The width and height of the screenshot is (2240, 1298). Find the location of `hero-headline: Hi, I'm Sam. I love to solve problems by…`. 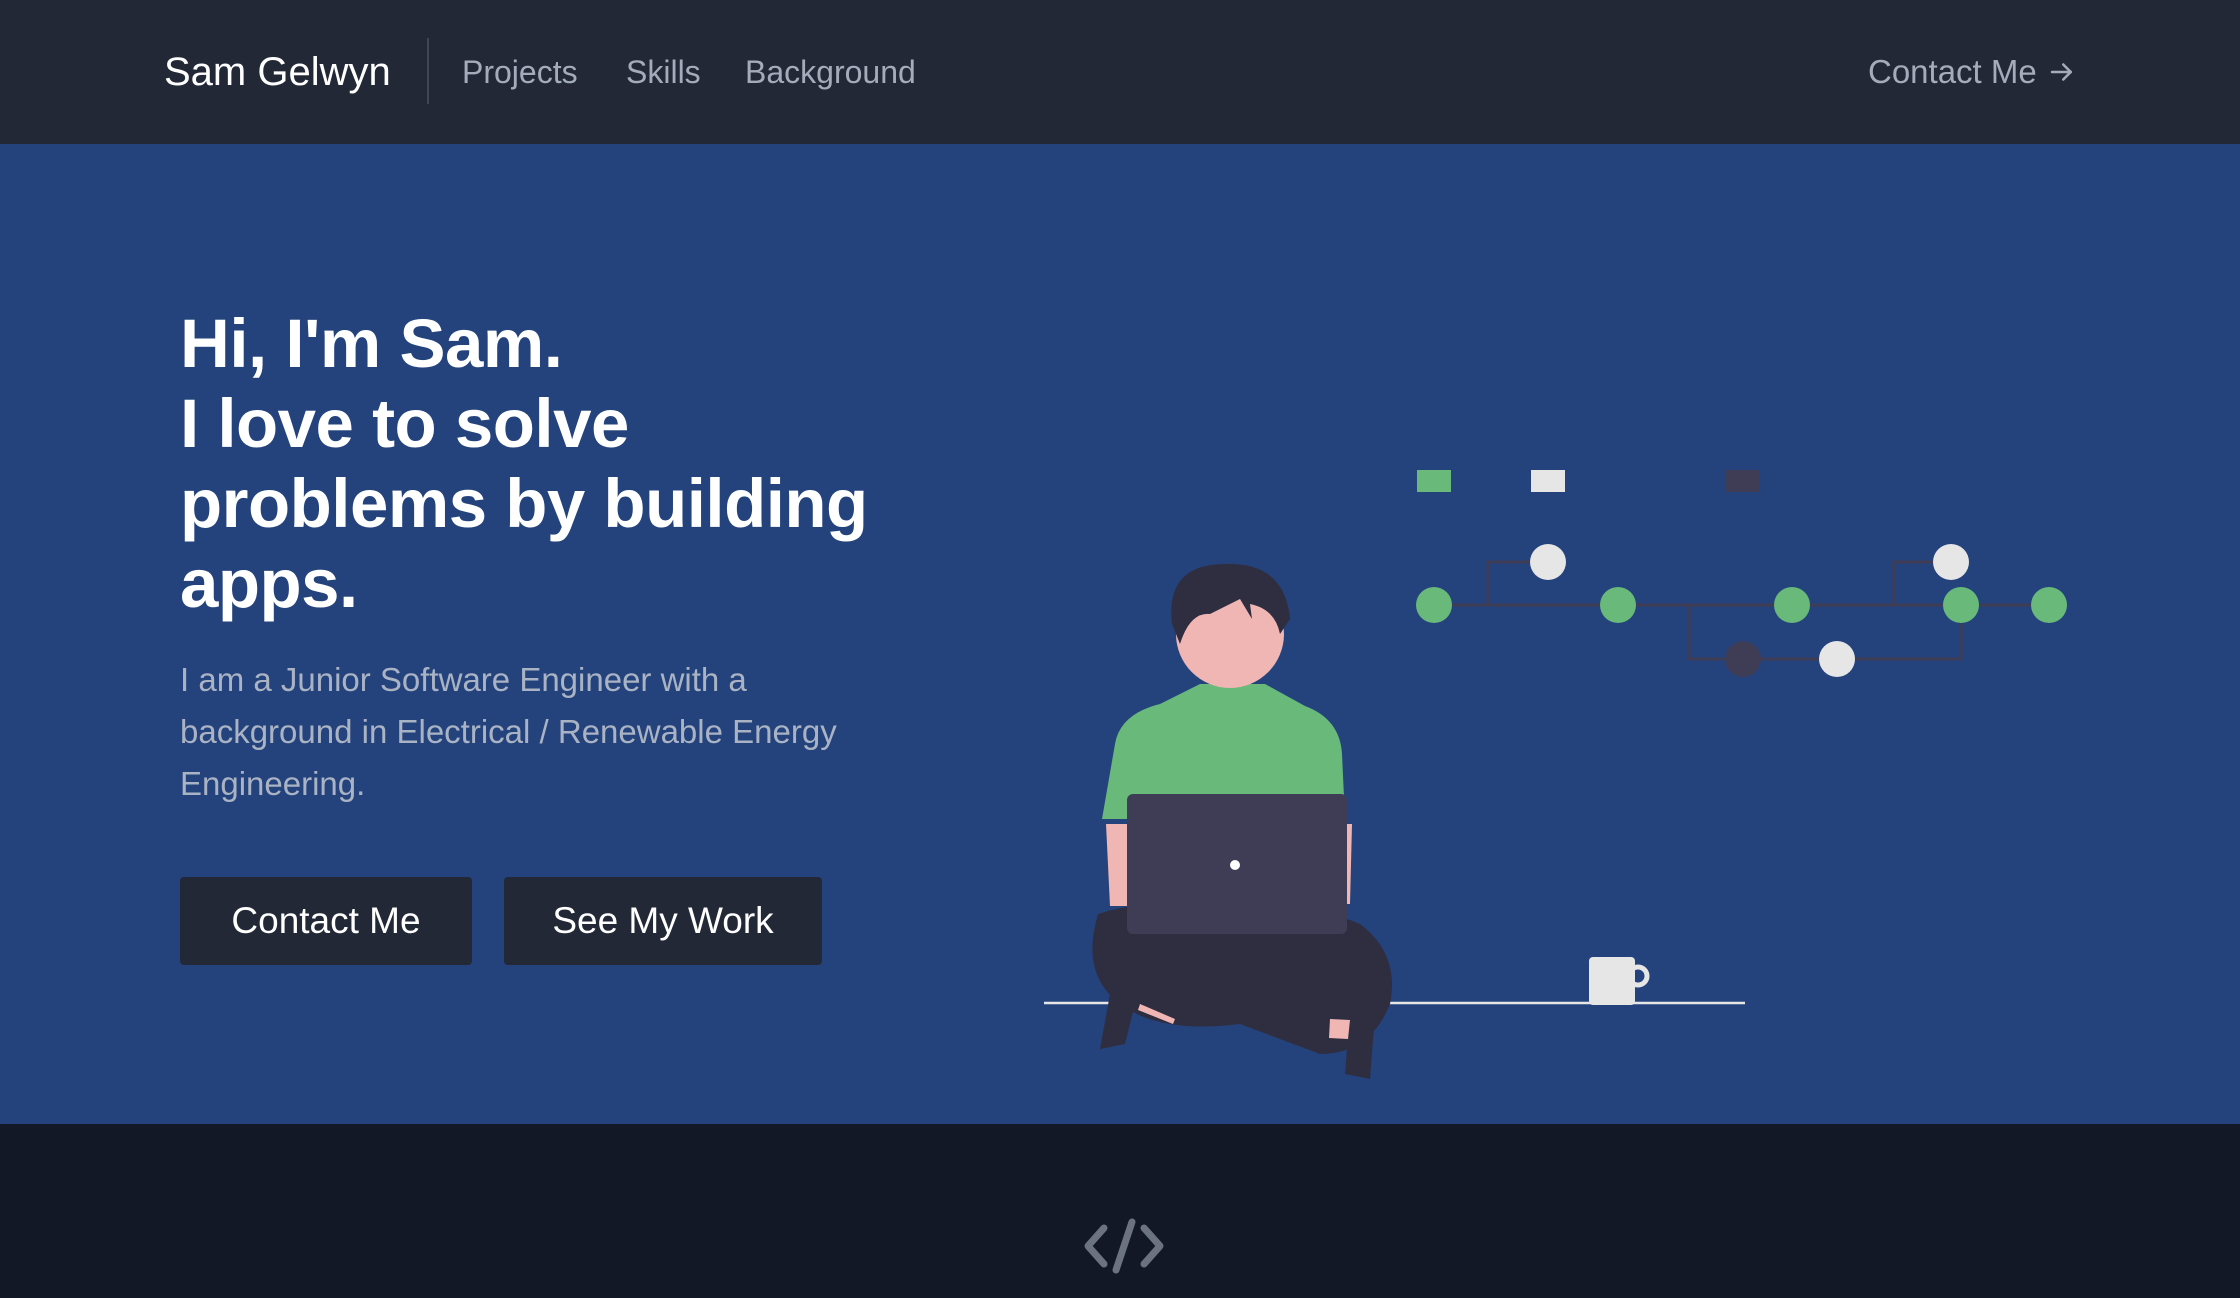

hero-headline: Hi, I'm Sam. I love to solve problems by… is located at coordinates (550, 464).